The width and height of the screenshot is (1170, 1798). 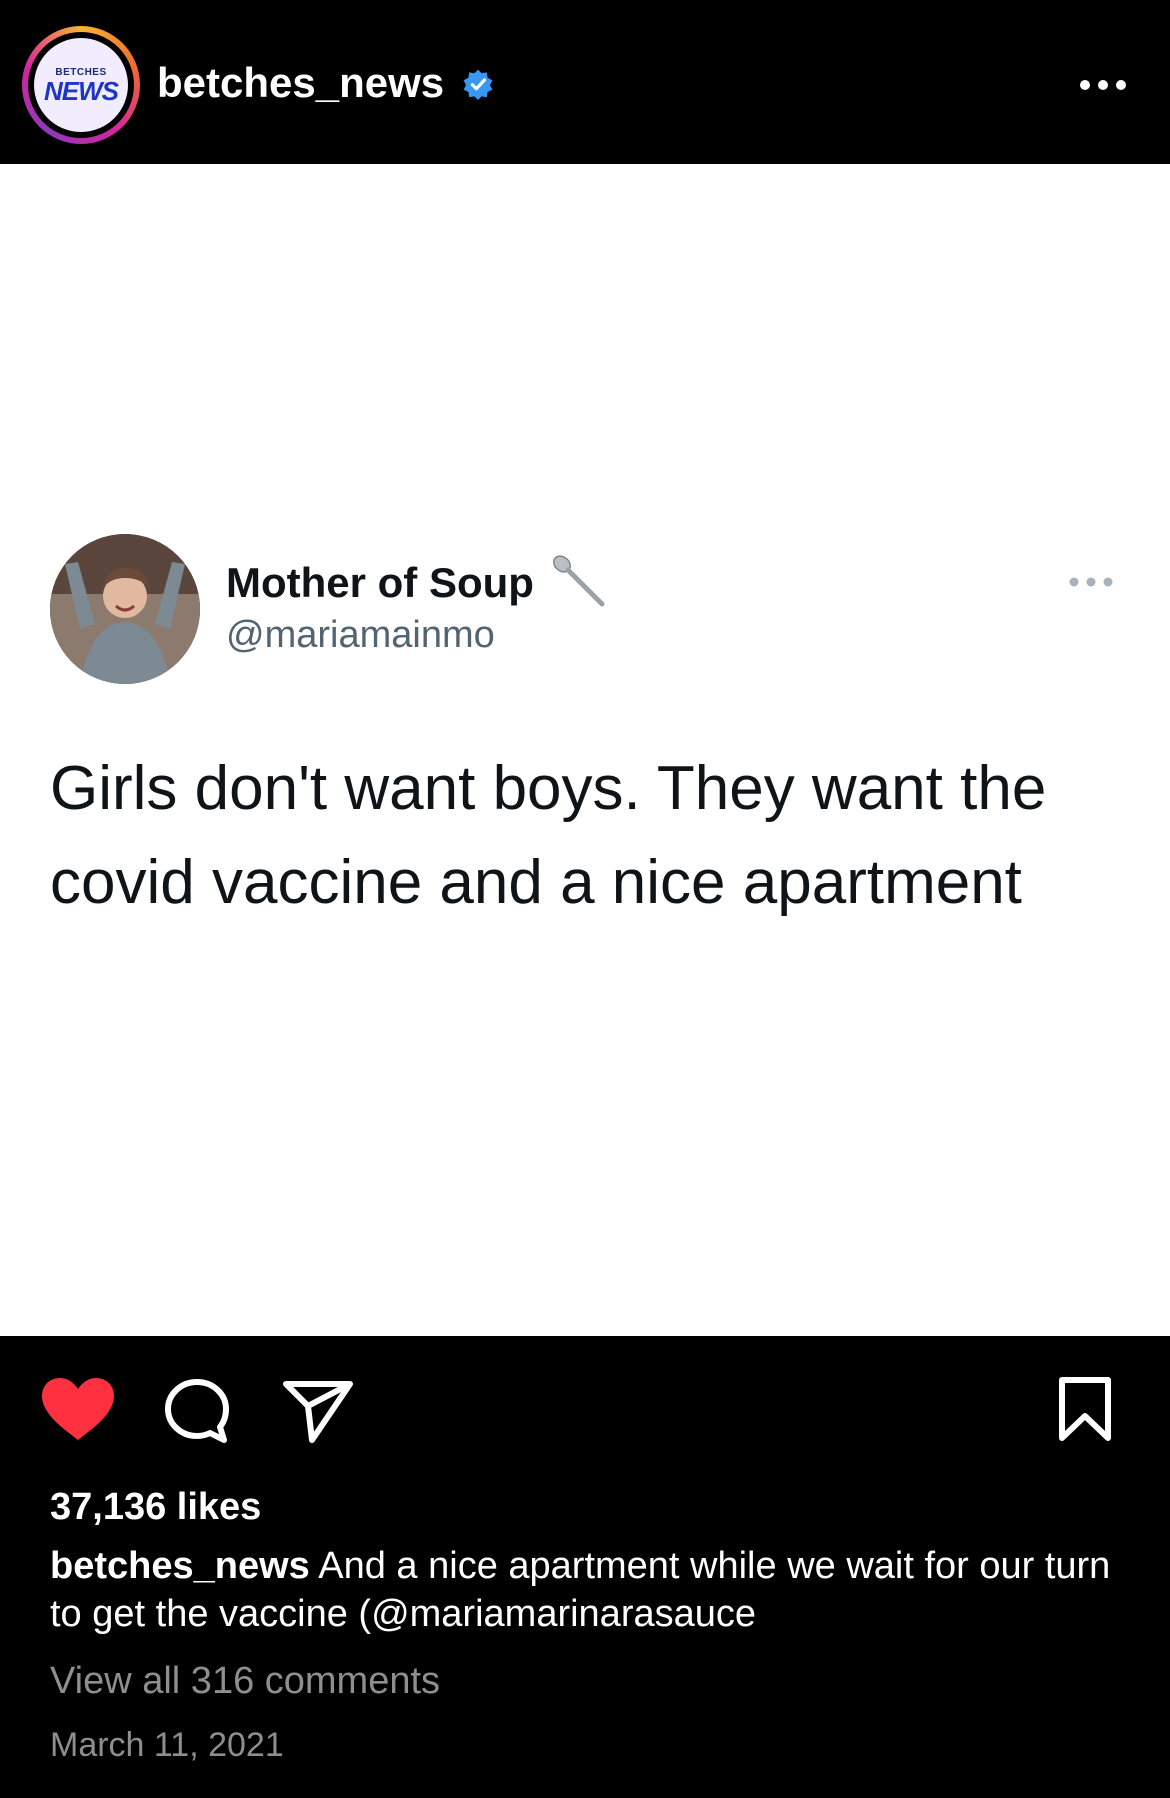 I want to click on betches-news-logo: BETCHES NEWS, so click(x=81, y=85).